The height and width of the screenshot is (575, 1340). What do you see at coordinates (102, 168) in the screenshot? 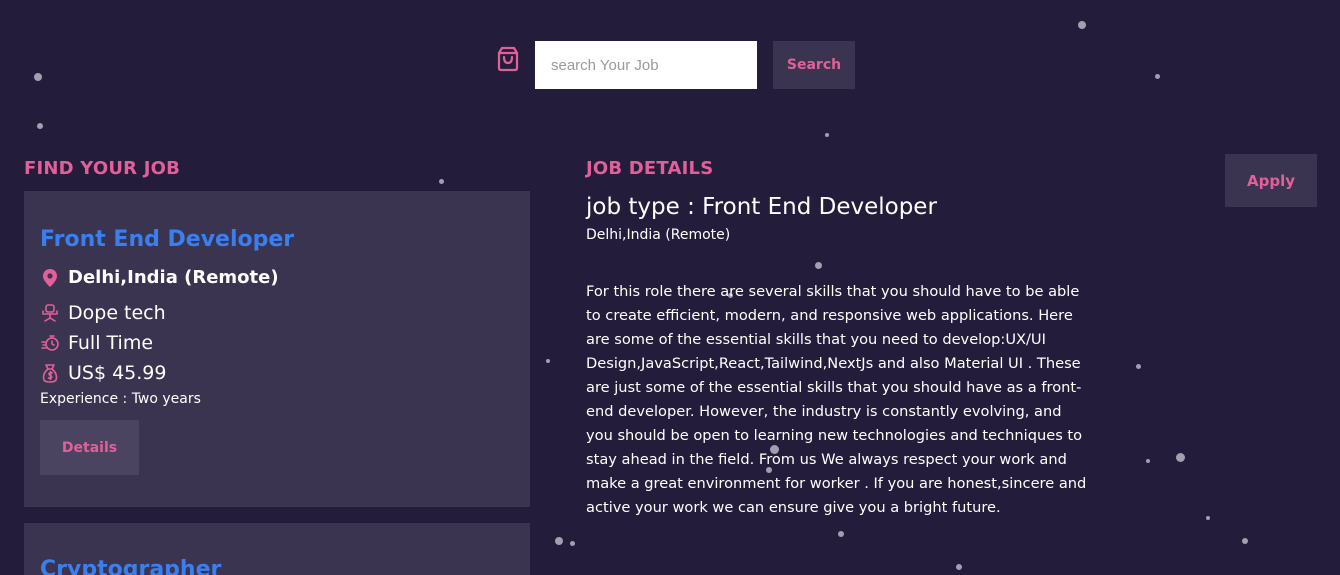
I see `find-your-job-heading: FIND YOUR JOB` at bounding box center [102, 168].